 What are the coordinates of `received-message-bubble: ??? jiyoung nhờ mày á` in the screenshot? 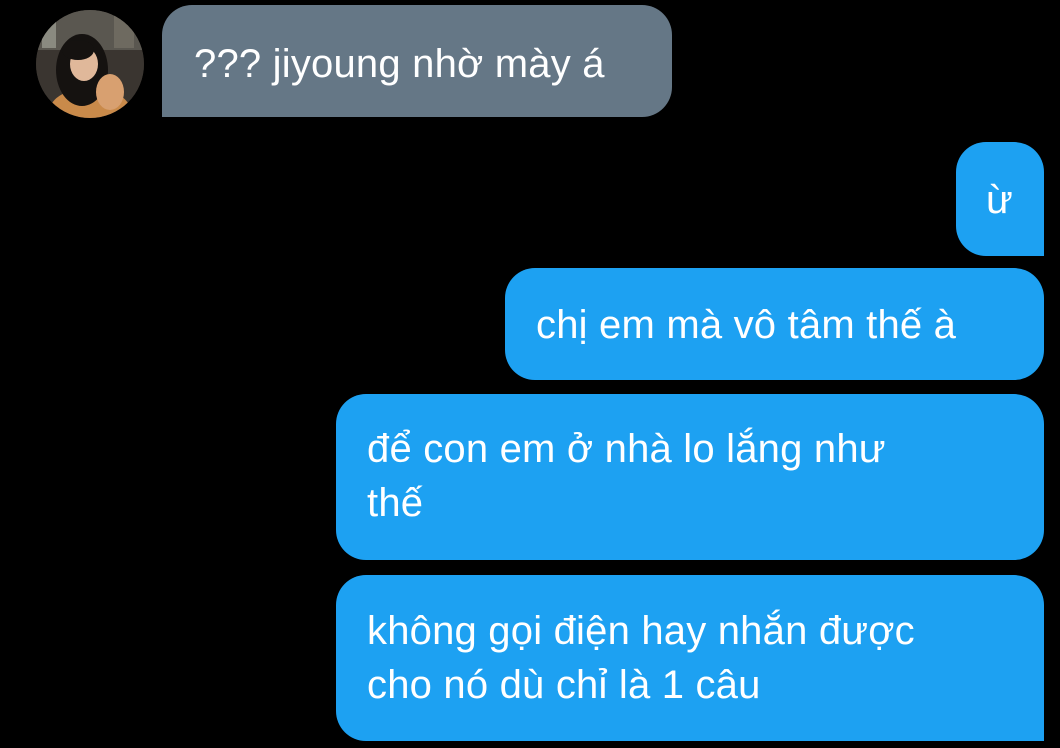 It's located at (417, 61).